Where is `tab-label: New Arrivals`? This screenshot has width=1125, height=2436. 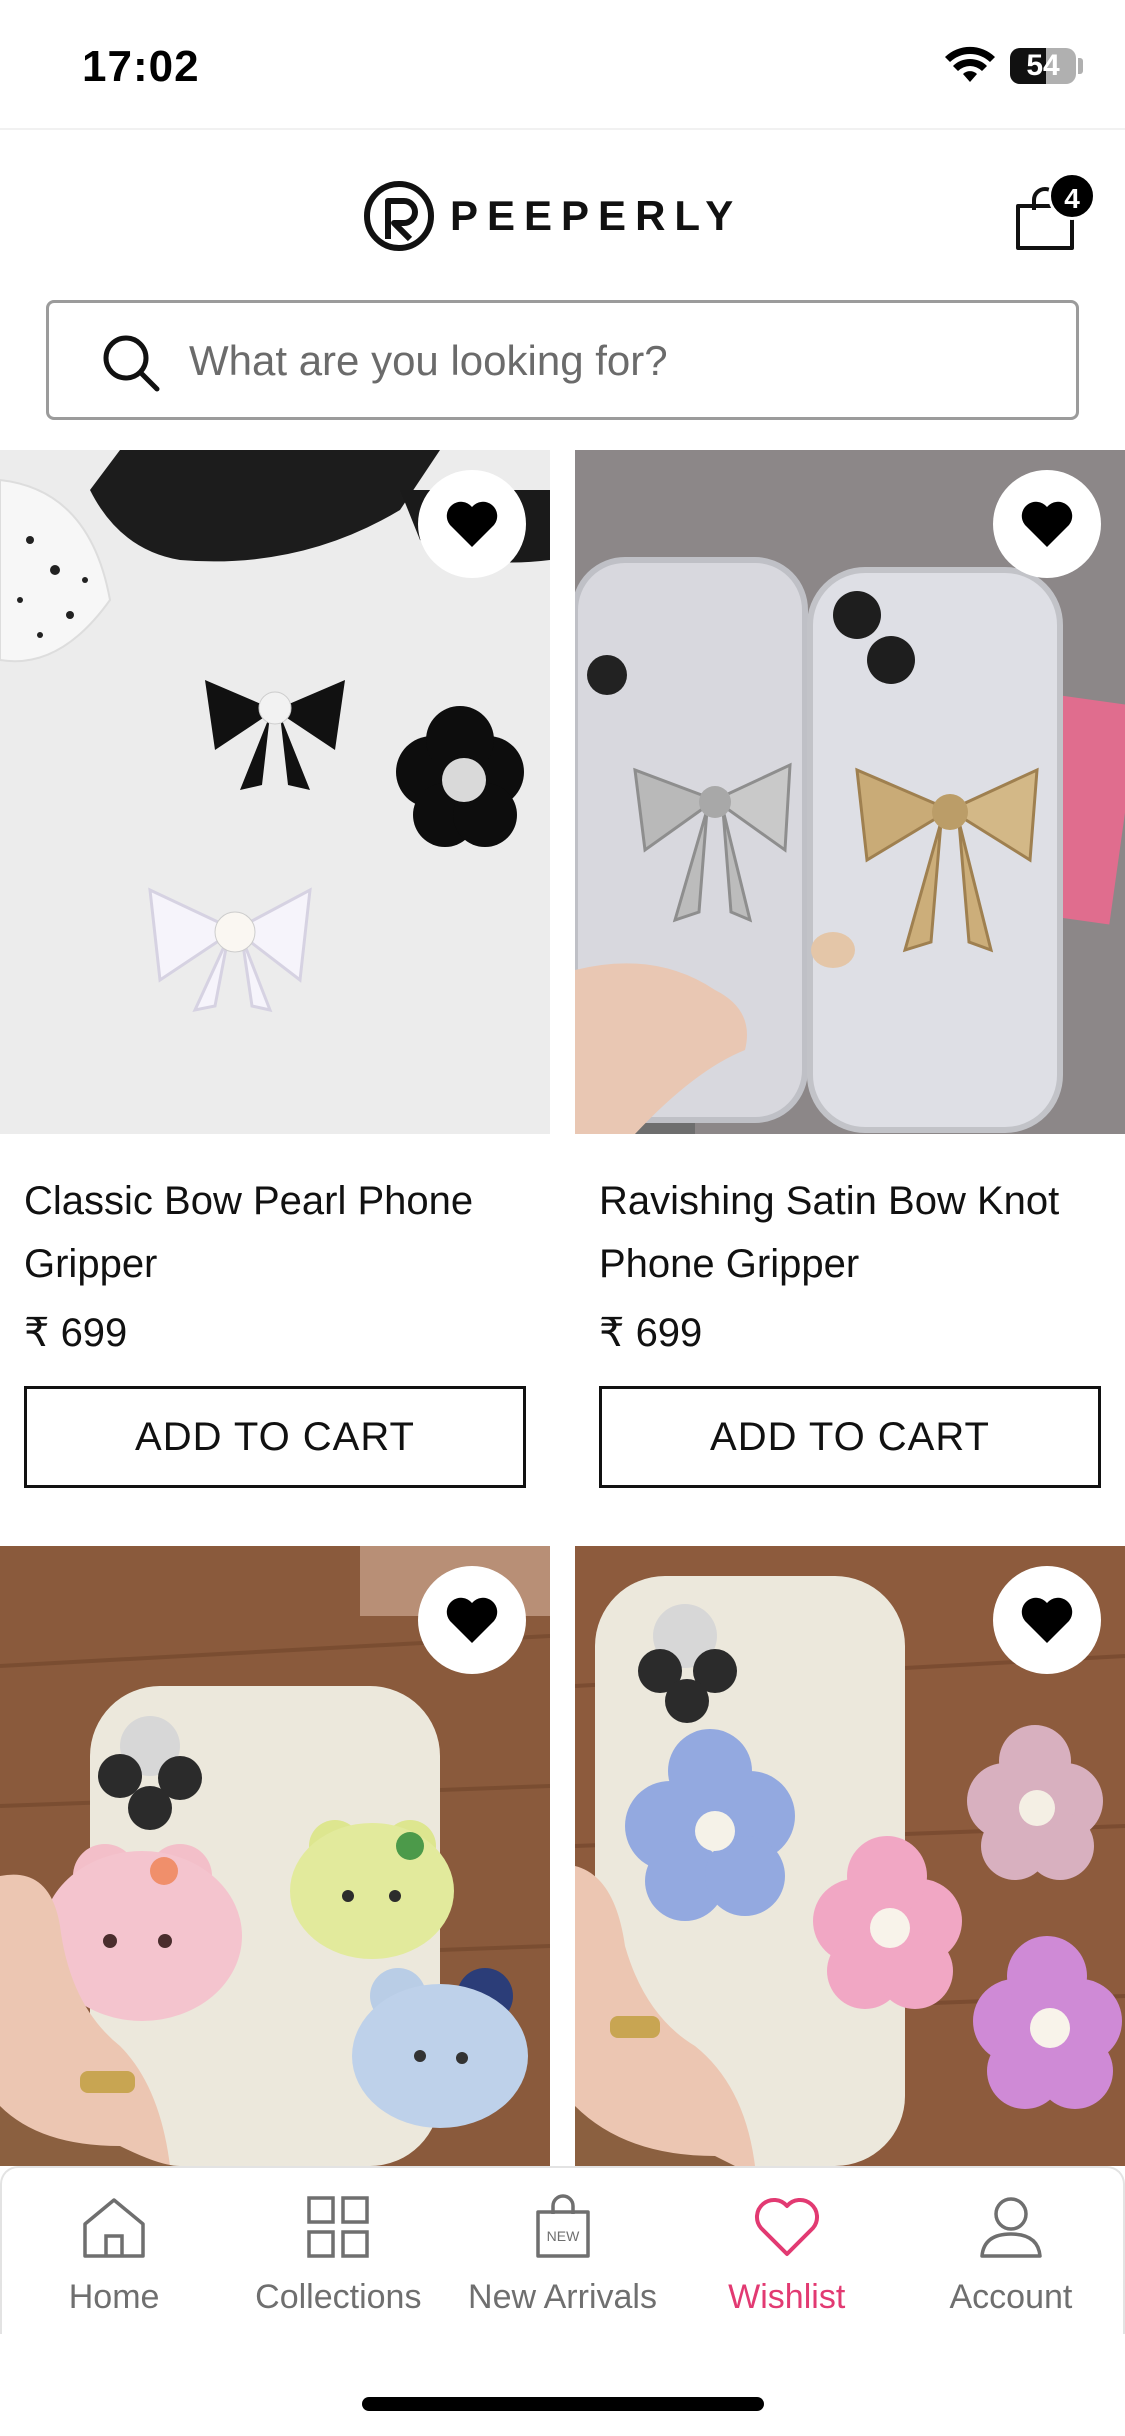
tab-label: New Arrivals is located at coordinates (562, 2297).